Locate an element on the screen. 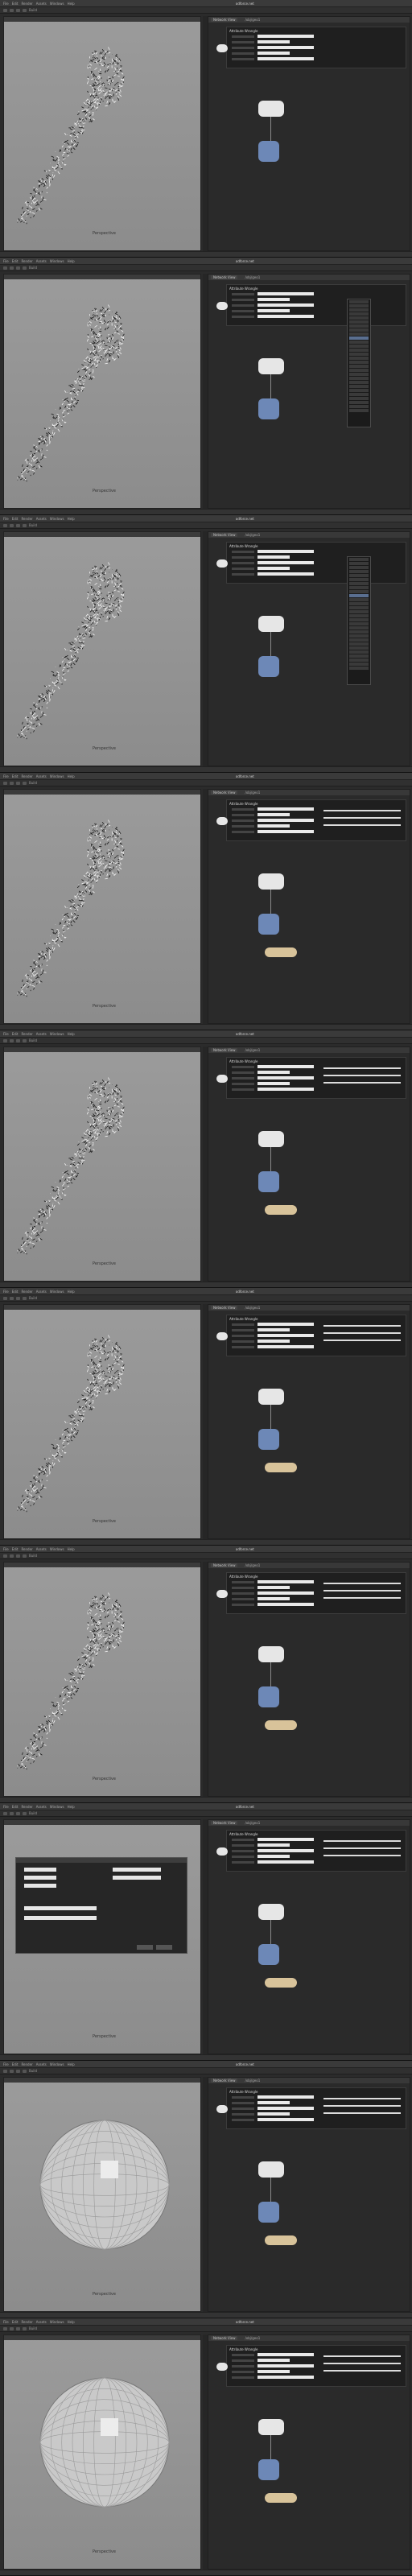  wrangle-node is located at coordinates (271, 1139).